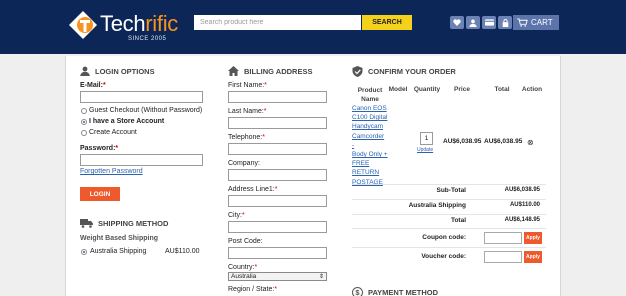  What do you see at coordinates (253, 289) in the screenshot?
I see `region-label: Region / State:*` at bounding box center [253, 289].